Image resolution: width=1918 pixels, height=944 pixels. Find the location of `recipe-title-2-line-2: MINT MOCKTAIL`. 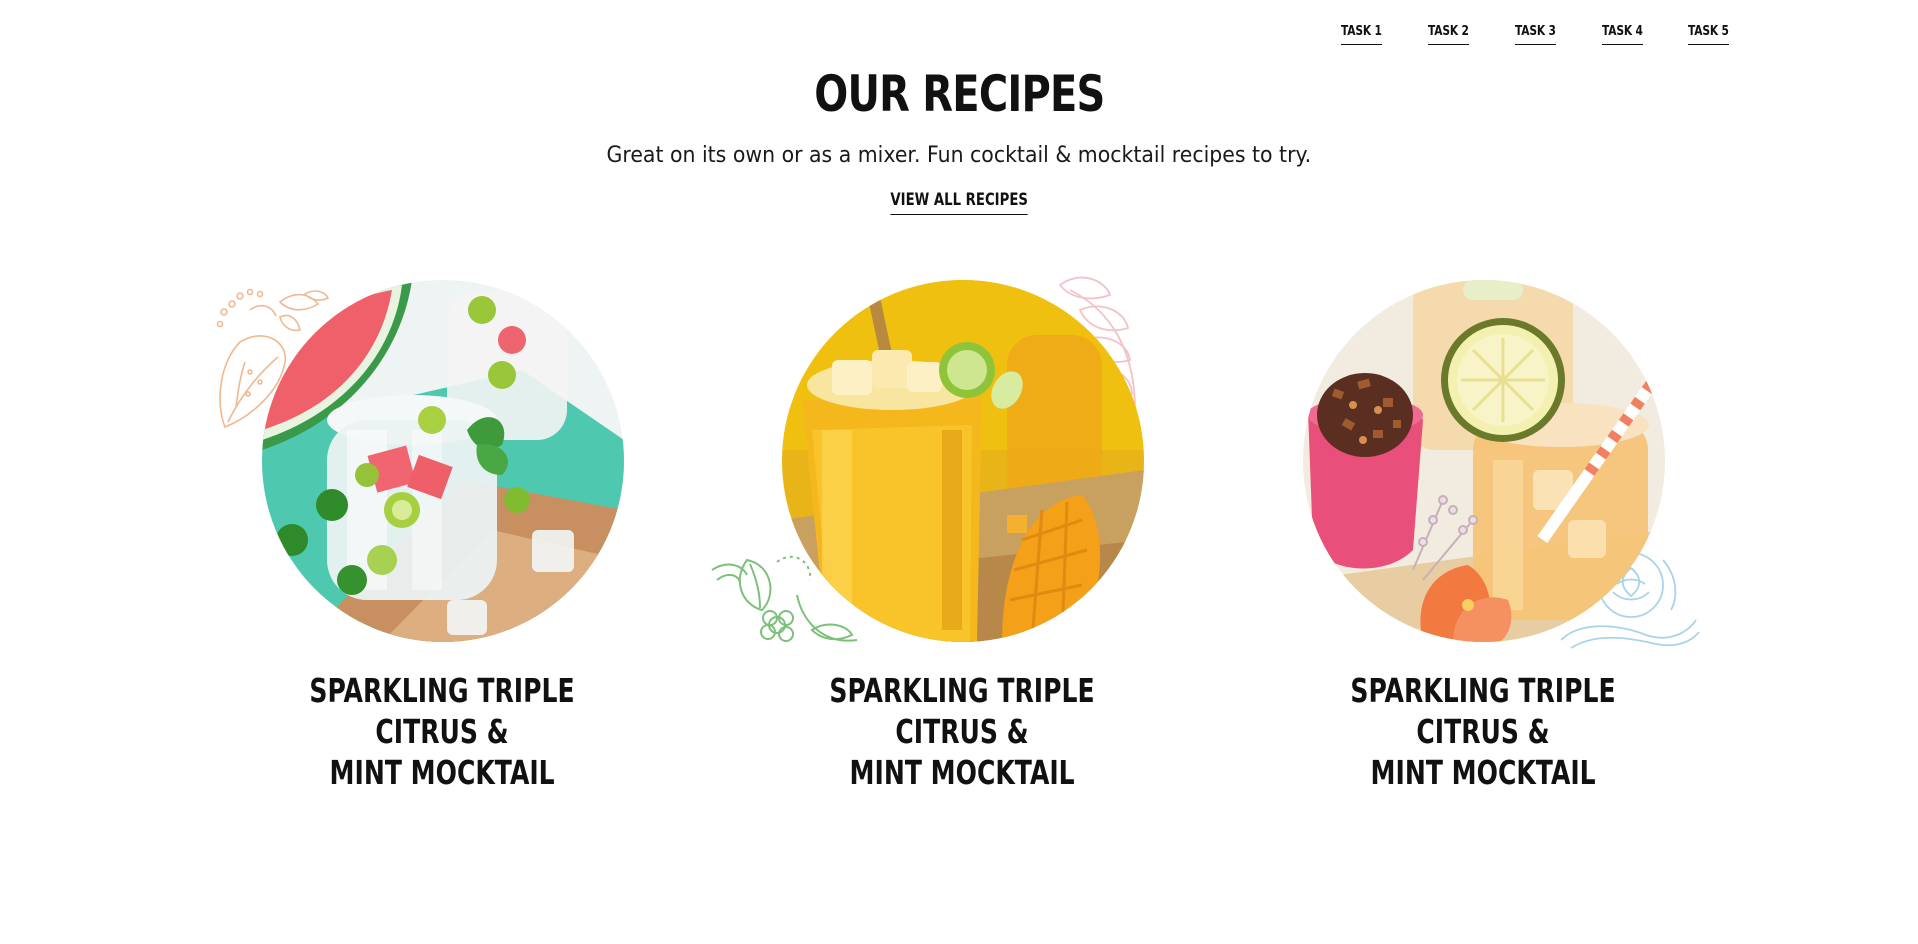

recipe-title-2-line-2: MINT MOCKTAIL is located at coordinates (962, 772).